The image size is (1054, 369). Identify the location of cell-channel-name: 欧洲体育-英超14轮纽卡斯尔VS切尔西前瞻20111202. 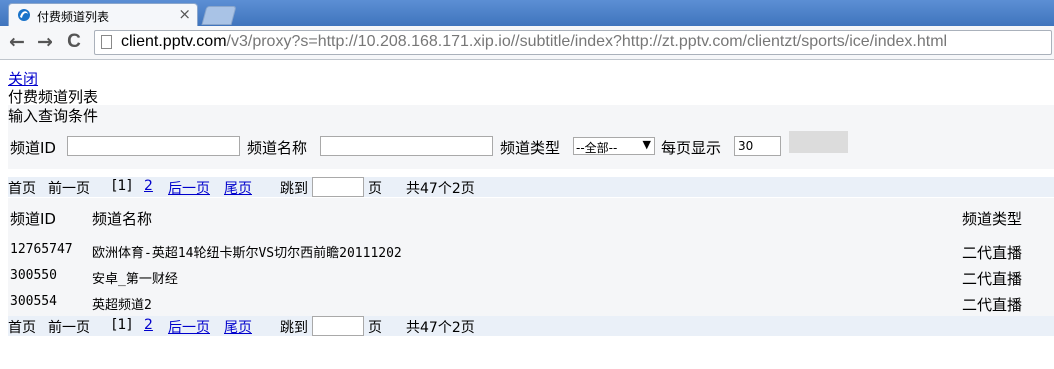
(247, 253).